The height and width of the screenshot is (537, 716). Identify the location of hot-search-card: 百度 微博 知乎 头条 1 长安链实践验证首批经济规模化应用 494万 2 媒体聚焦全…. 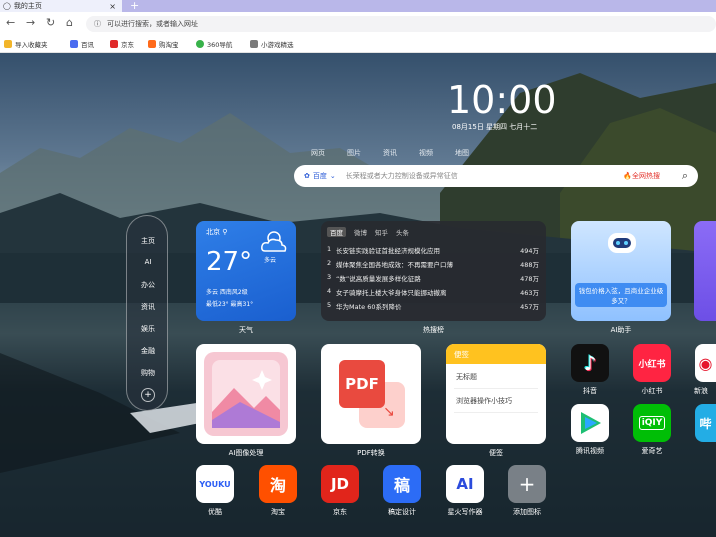
(433, 271).